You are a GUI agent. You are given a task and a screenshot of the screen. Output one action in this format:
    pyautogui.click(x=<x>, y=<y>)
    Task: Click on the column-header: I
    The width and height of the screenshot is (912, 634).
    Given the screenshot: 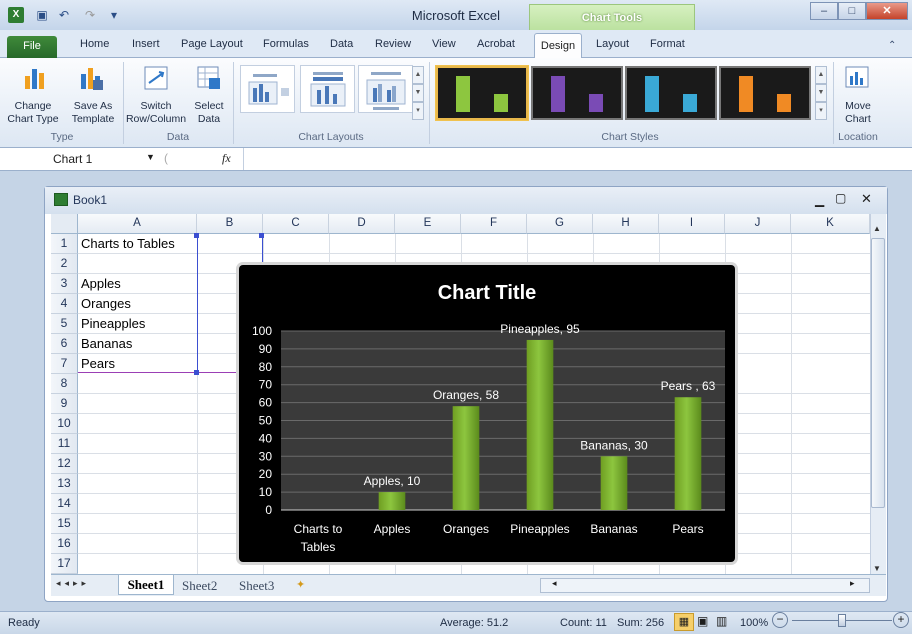 What is the action you would take?
    pyautogui.click(x=692, y=224)
    